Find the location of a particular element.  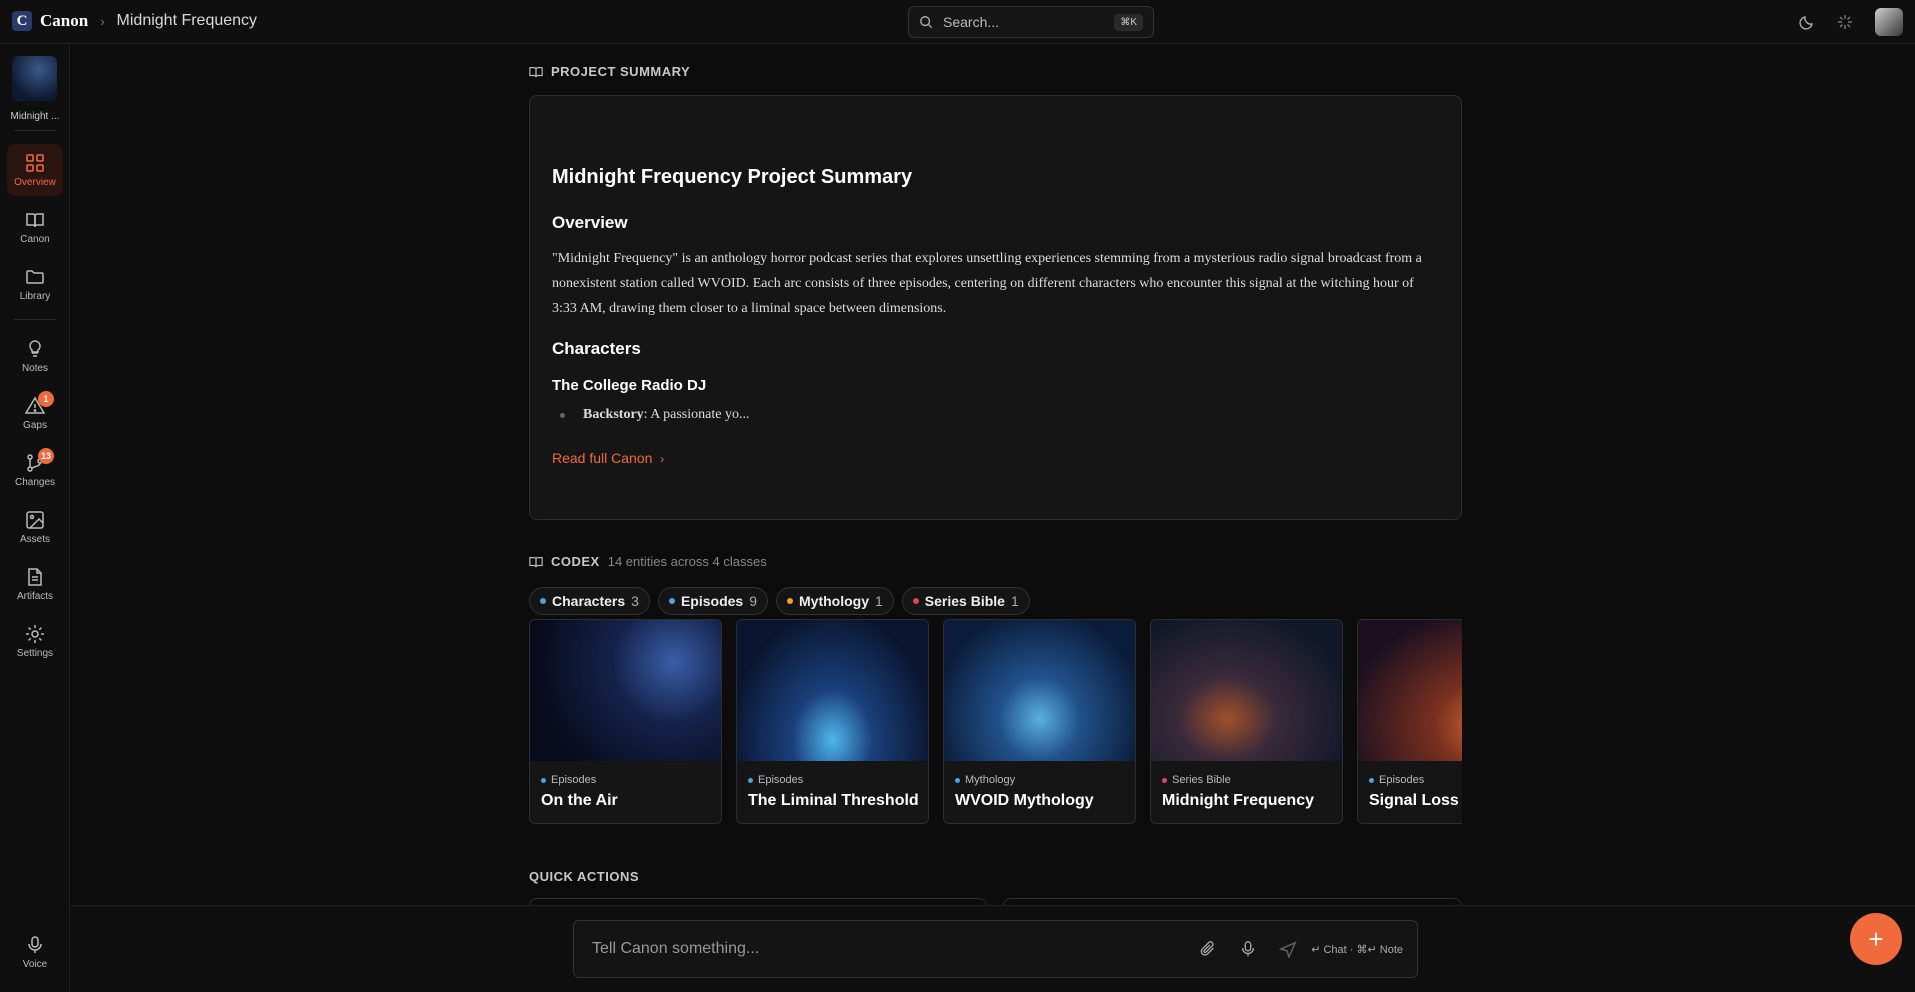

sidebar-item-label: Assets is located at coordinates (34, 539).